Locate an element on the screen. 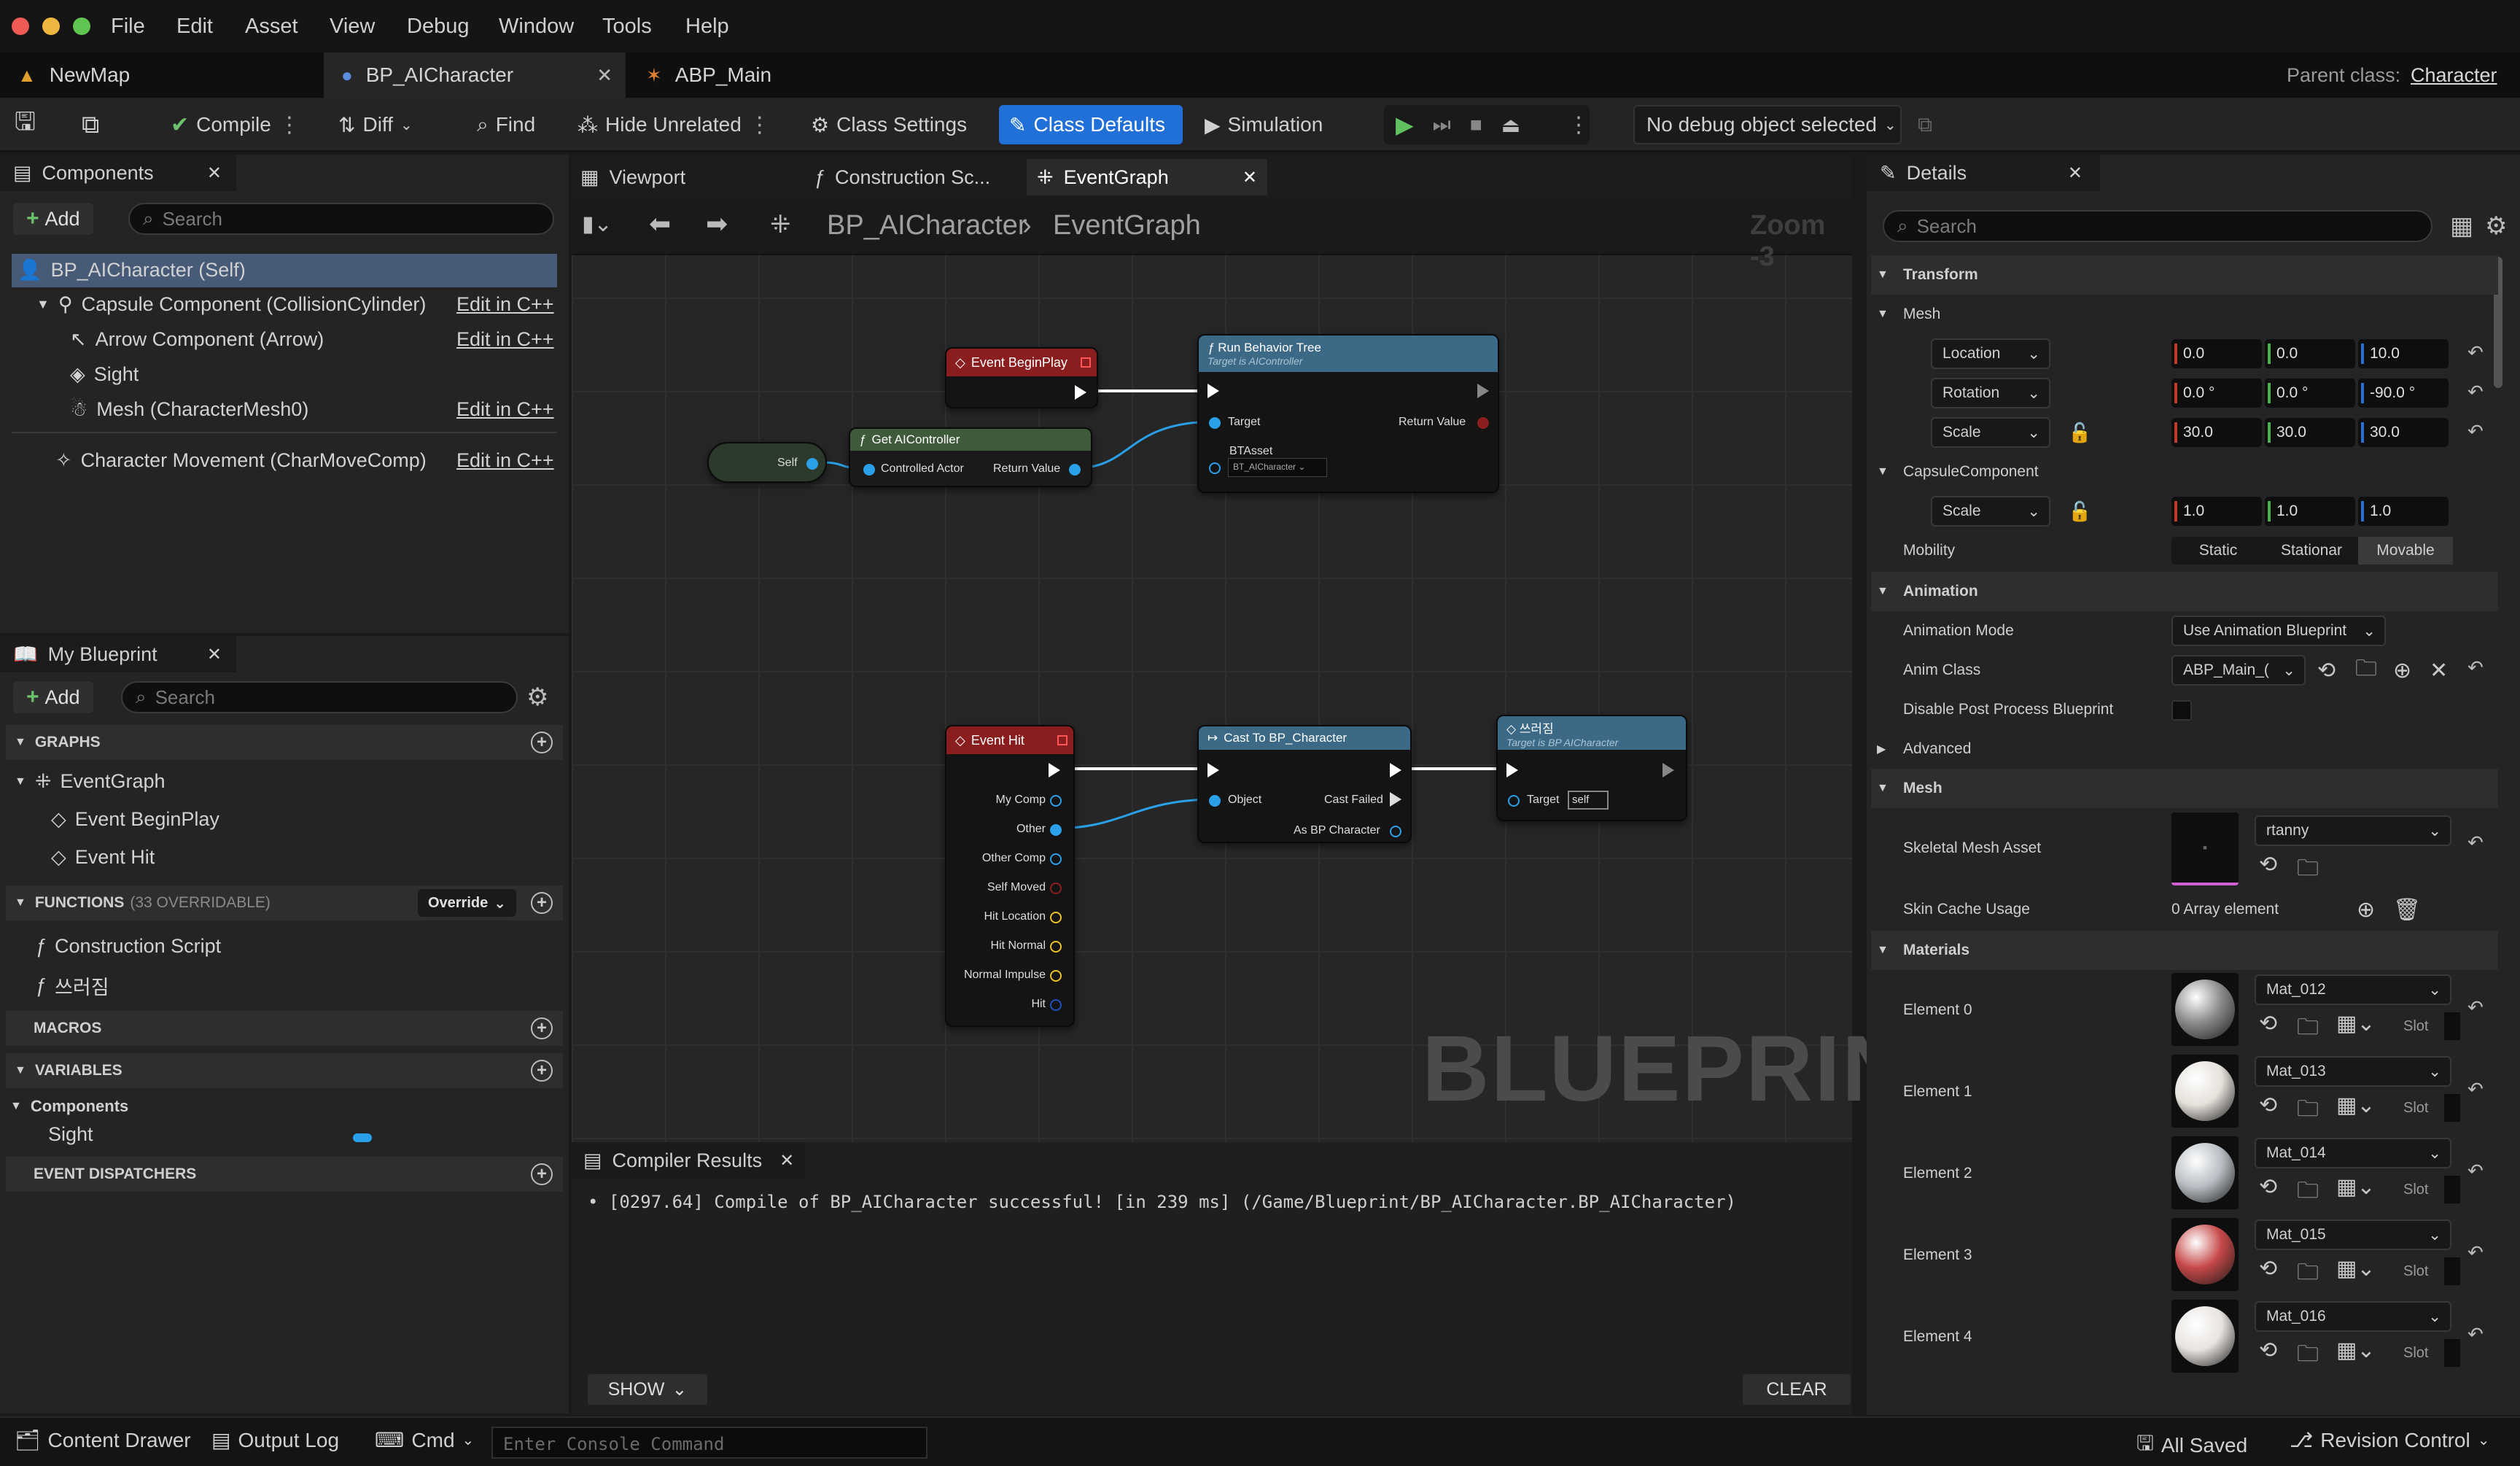 The width and height of the screenshot is (2520, 1466). mobility-movable: Movable is located at coordinates (2405, 551).